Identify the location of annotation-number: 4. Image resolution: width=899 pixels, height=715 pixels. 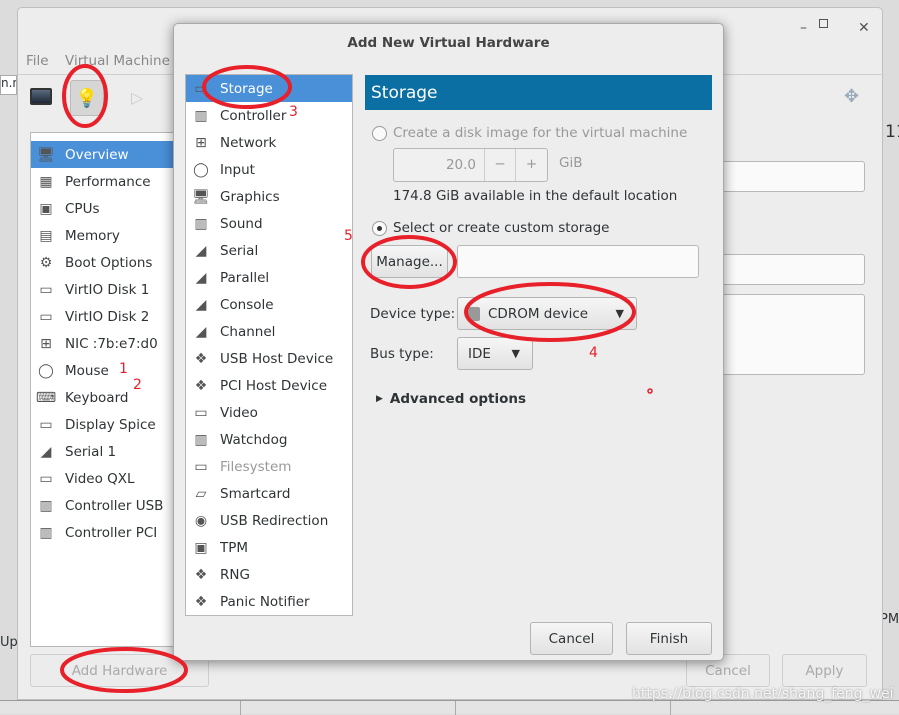
(593, 353).